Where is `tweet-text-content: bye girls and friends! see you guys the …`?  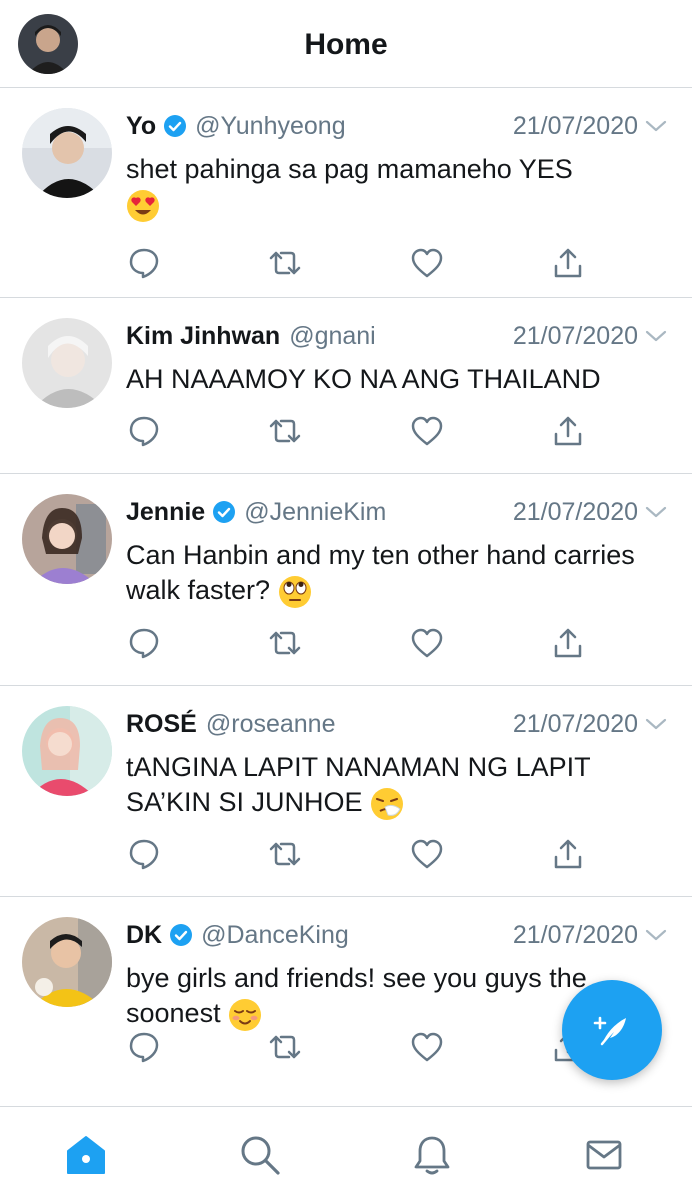 tweet-text-content: bye girls and friends! see you guys the … is located at coordinates (356, 995).